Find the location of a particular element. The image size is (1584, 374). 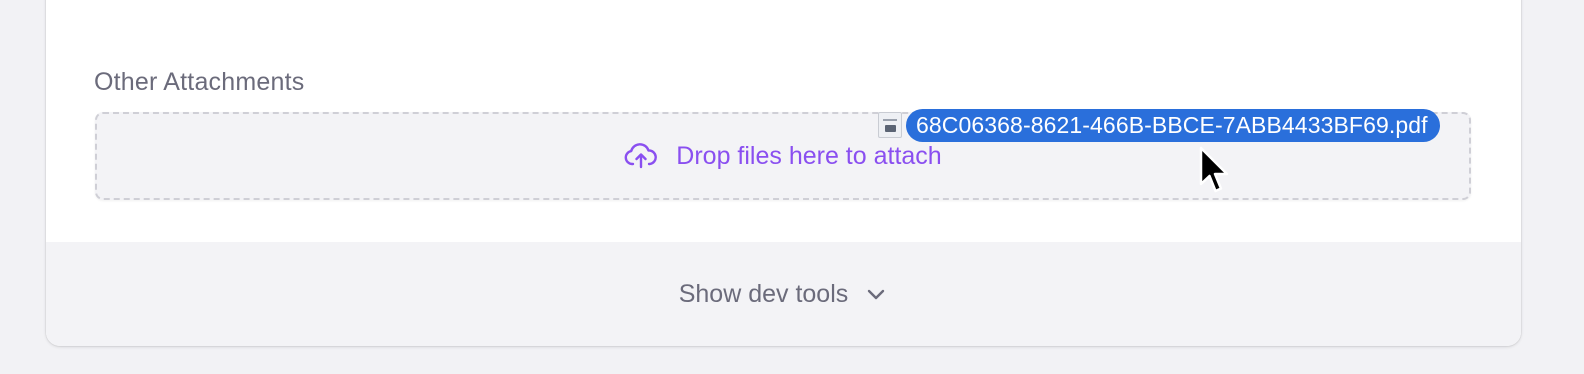

cloud-upload-icon is located at coordinates (641, 156).